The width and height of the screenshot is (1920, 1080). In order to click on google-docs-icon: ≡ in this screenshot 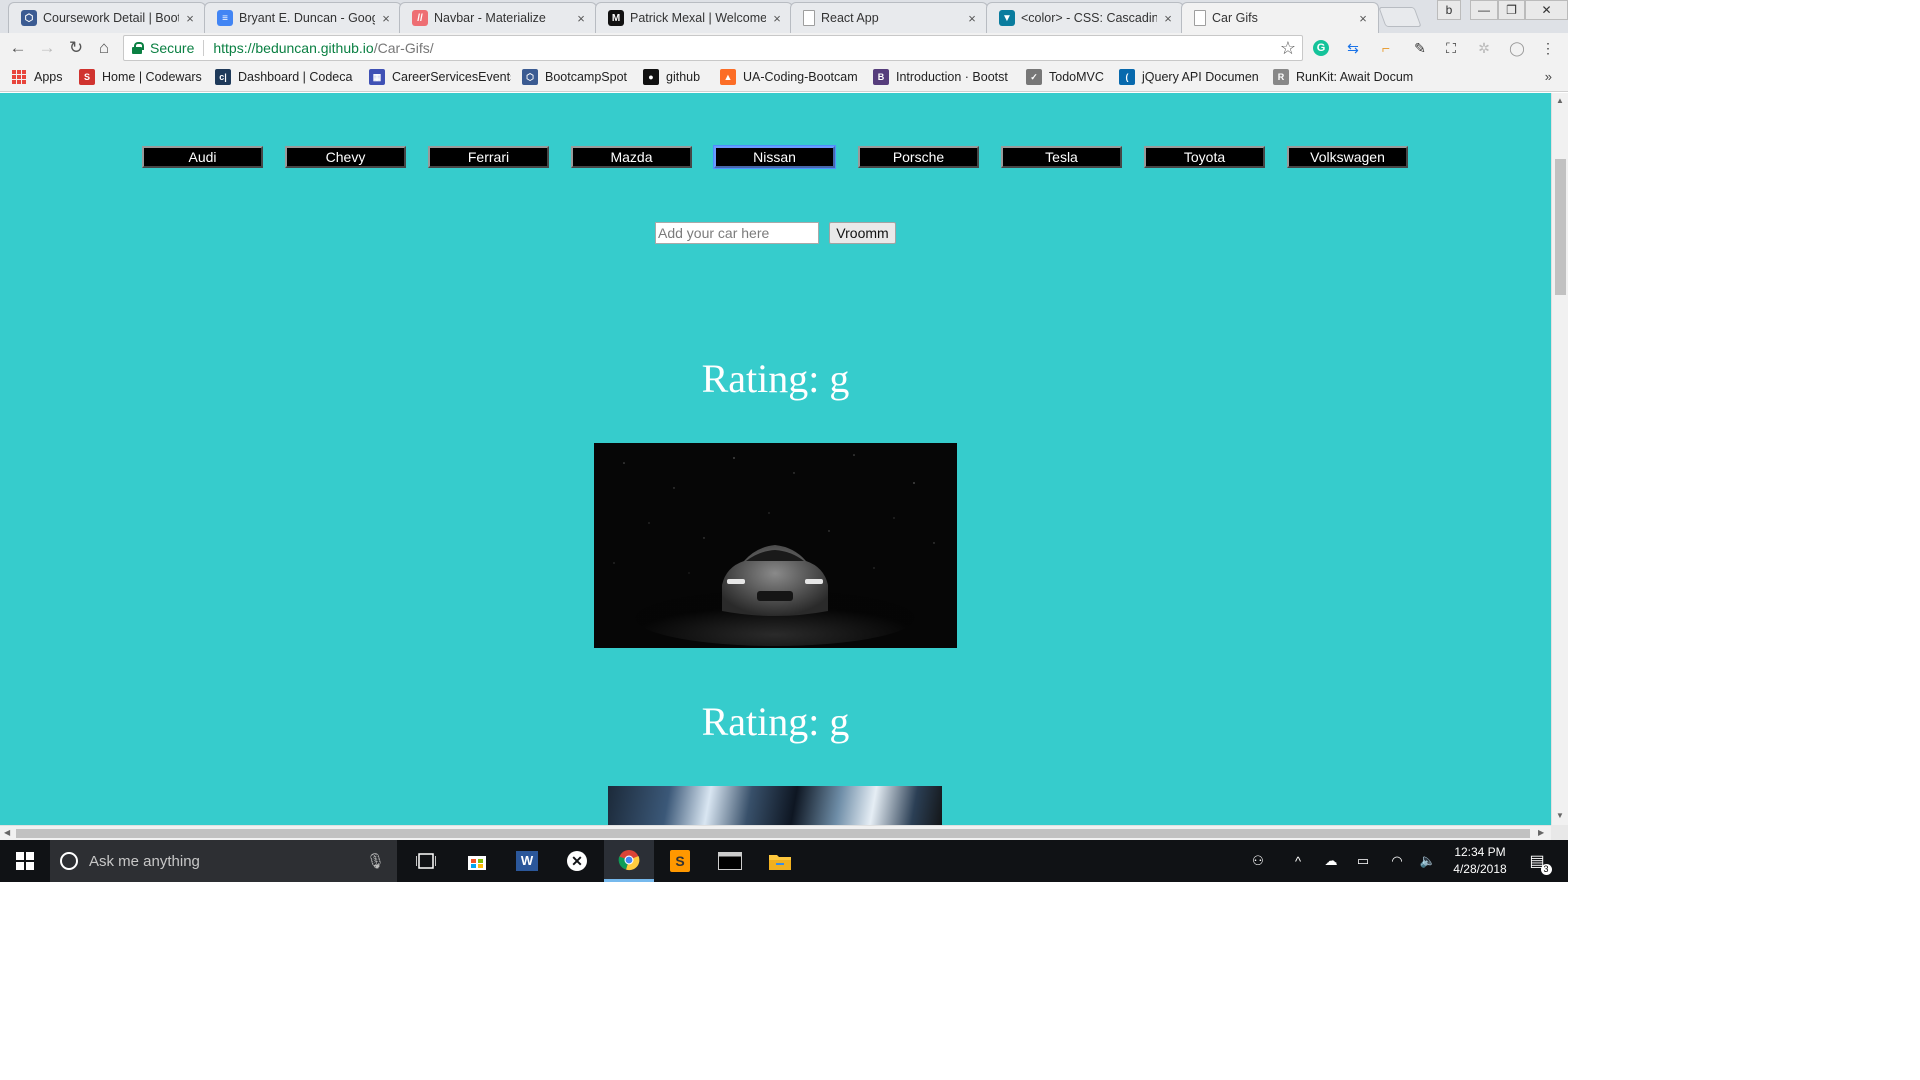, I will do `click(225, 18)`.